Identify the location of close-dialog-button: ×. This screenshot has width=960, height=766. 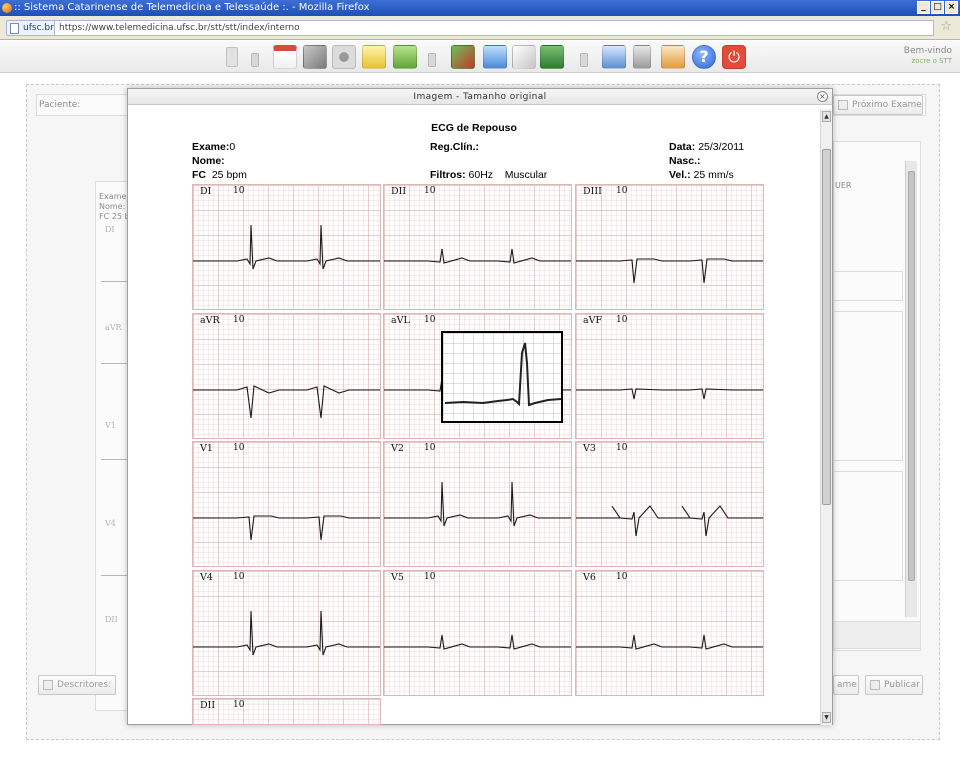
(822, 96).